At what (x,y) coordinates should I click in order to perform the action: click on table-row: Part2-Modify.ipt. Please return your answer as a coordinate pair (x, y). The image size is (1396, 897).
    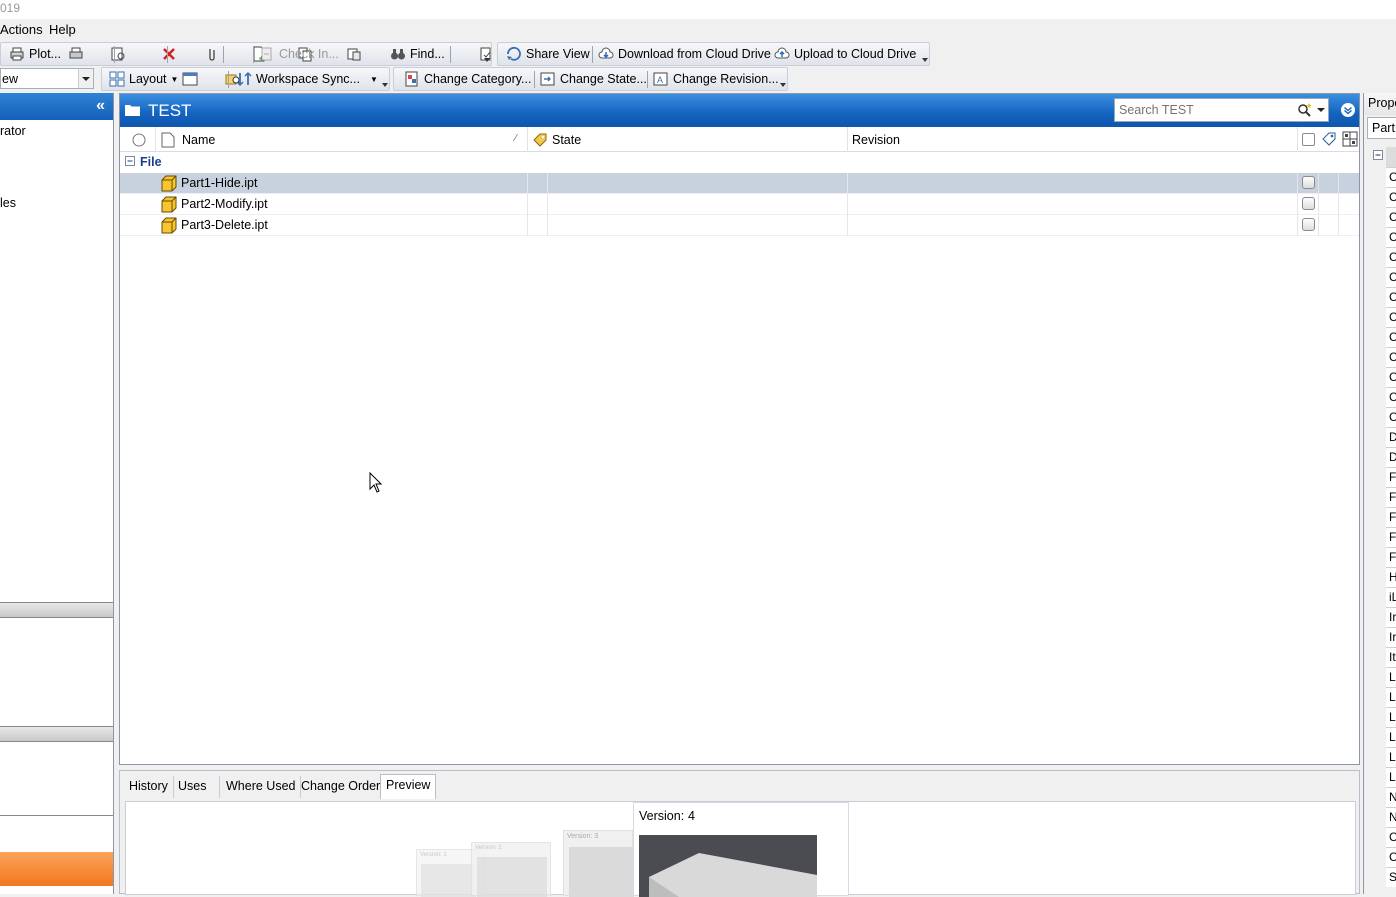
    Looking at the image, I should click on (739, 204).